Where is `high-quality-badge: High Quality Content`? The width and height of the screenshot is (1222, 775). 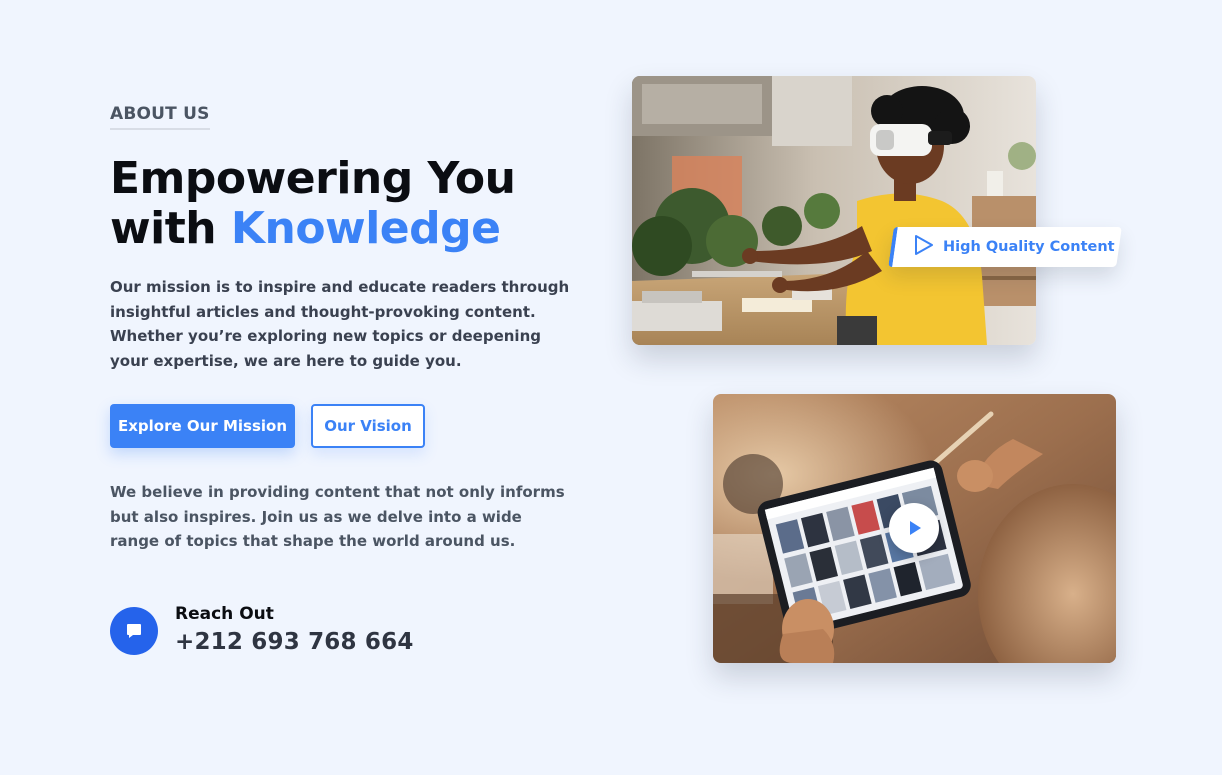
high-quality-badge: High Quality Content is located at coordinates (1005, 247).